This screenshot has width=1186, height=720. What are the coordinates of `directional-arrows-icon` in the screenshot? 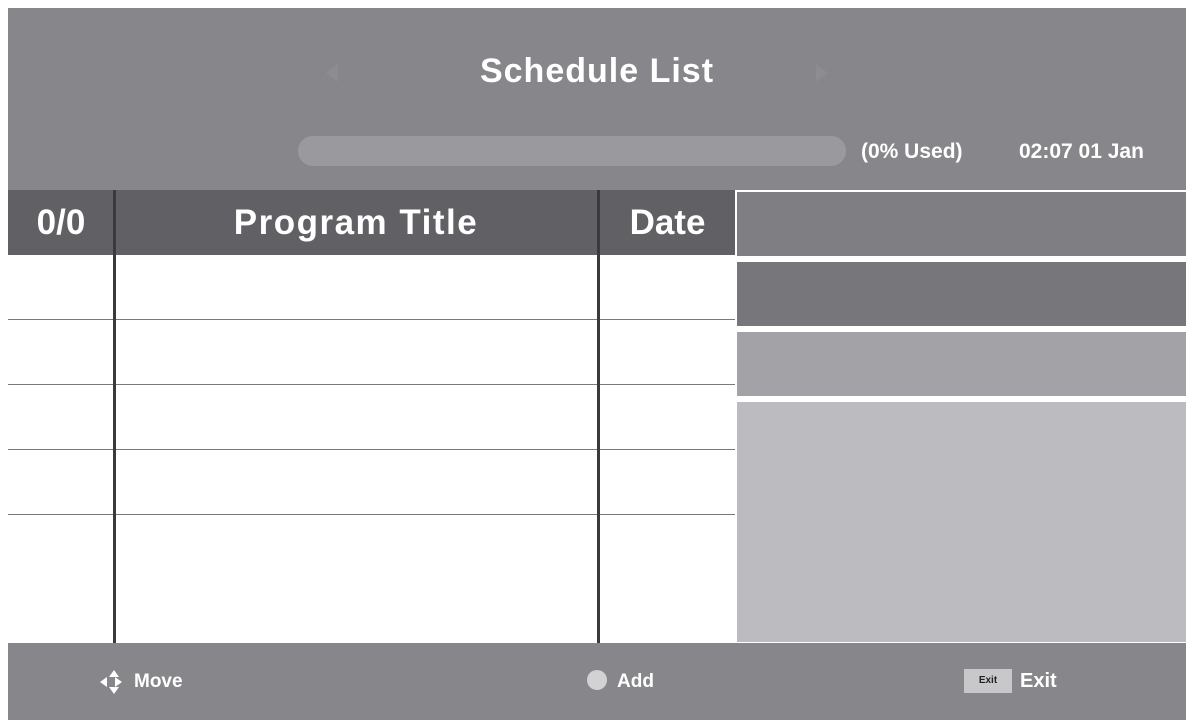 It's located at (114, 681).